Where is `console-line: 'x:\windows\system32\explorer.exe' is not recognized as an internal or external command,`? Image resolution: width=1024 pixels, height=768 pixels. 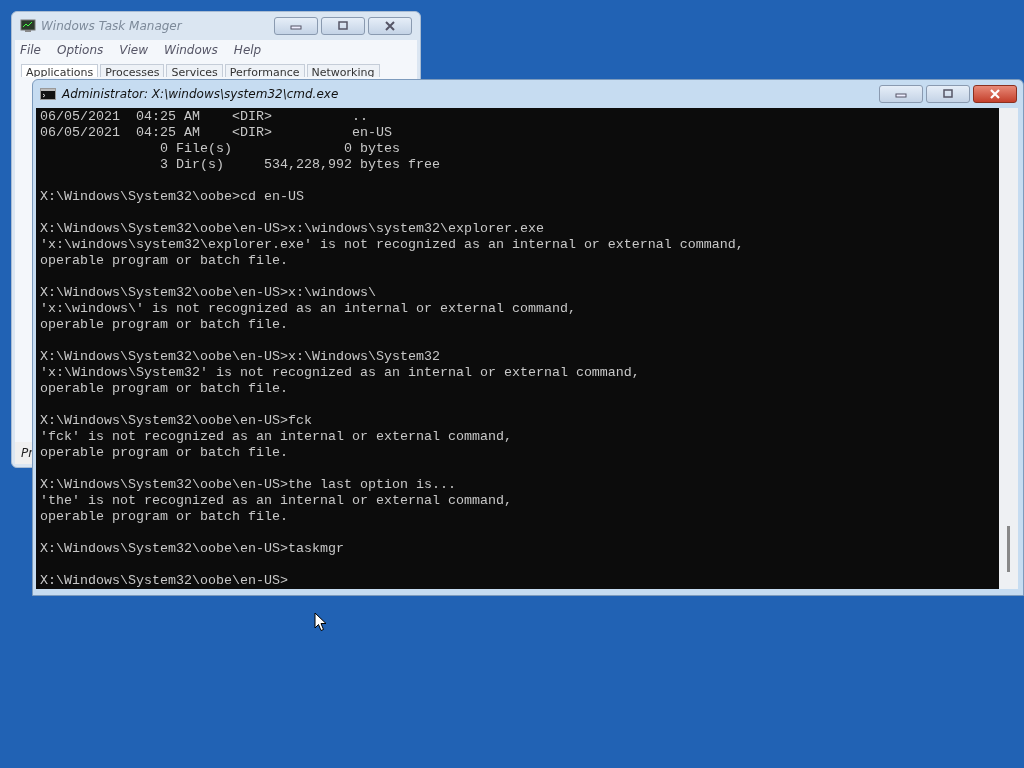
console-line: 'x:\windows\system32\explorer.exe' is not recognized as an internal or external command, is located at coordinates (392, 245).